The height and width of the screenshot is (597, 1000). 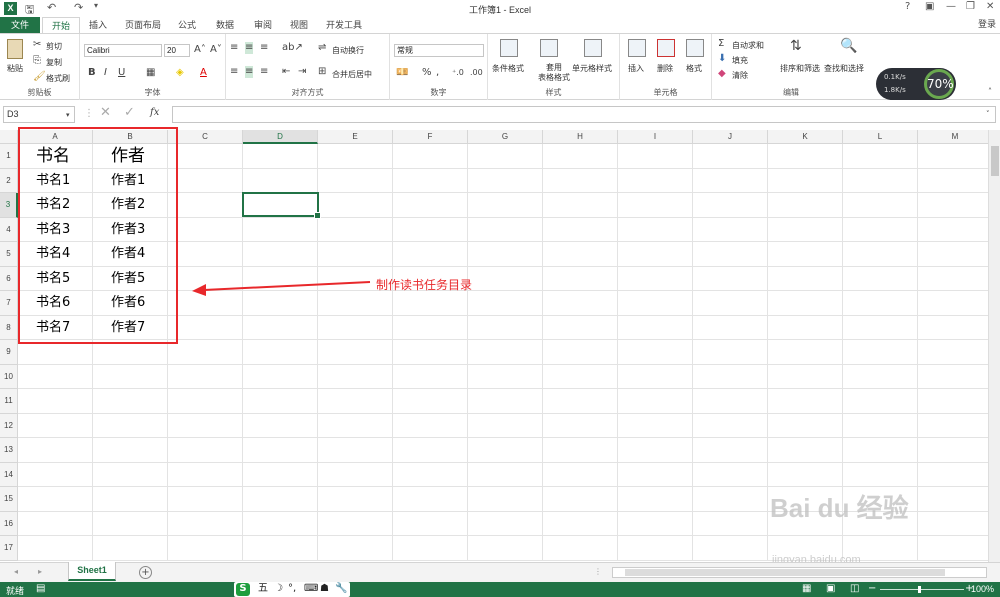 What do you see at coordinates (68, 115) in the screenshot?
I see `name-box-dropdown-icon: ▾` at bounding box center [68, 115].